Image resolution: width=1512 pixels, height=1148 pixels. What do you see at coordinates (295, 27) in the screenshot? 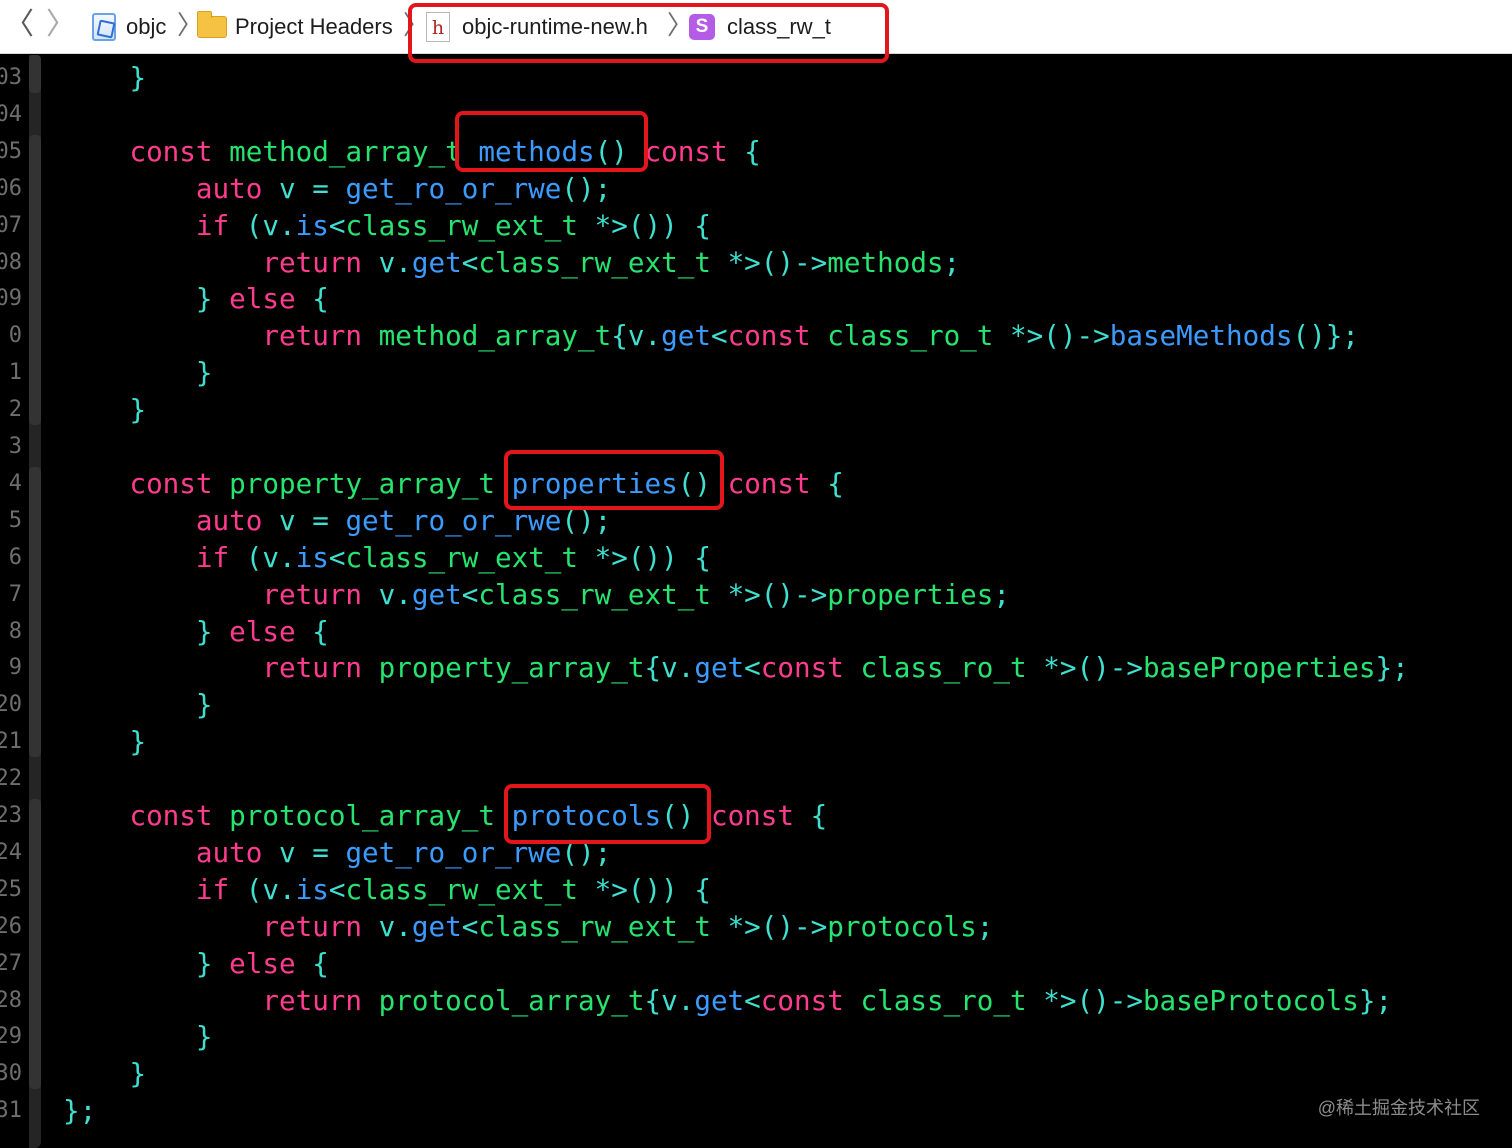
I see `breadcrumb-project-headers: Project Headers` at bounding box center [295, 27].